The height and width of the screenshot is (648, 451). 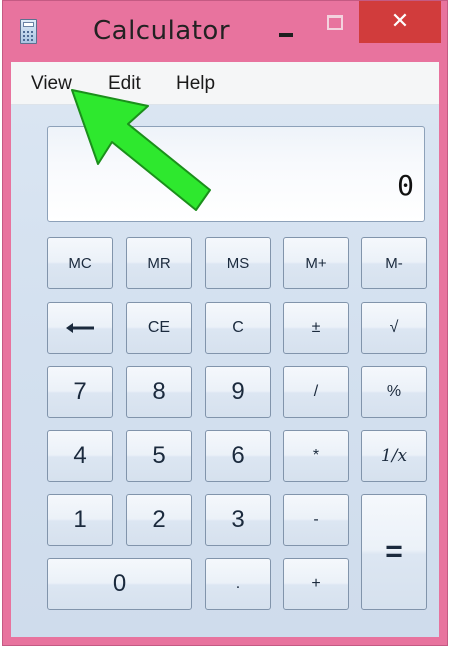 I want to click on menu-edit: Edit, so click(x=124, y=84).